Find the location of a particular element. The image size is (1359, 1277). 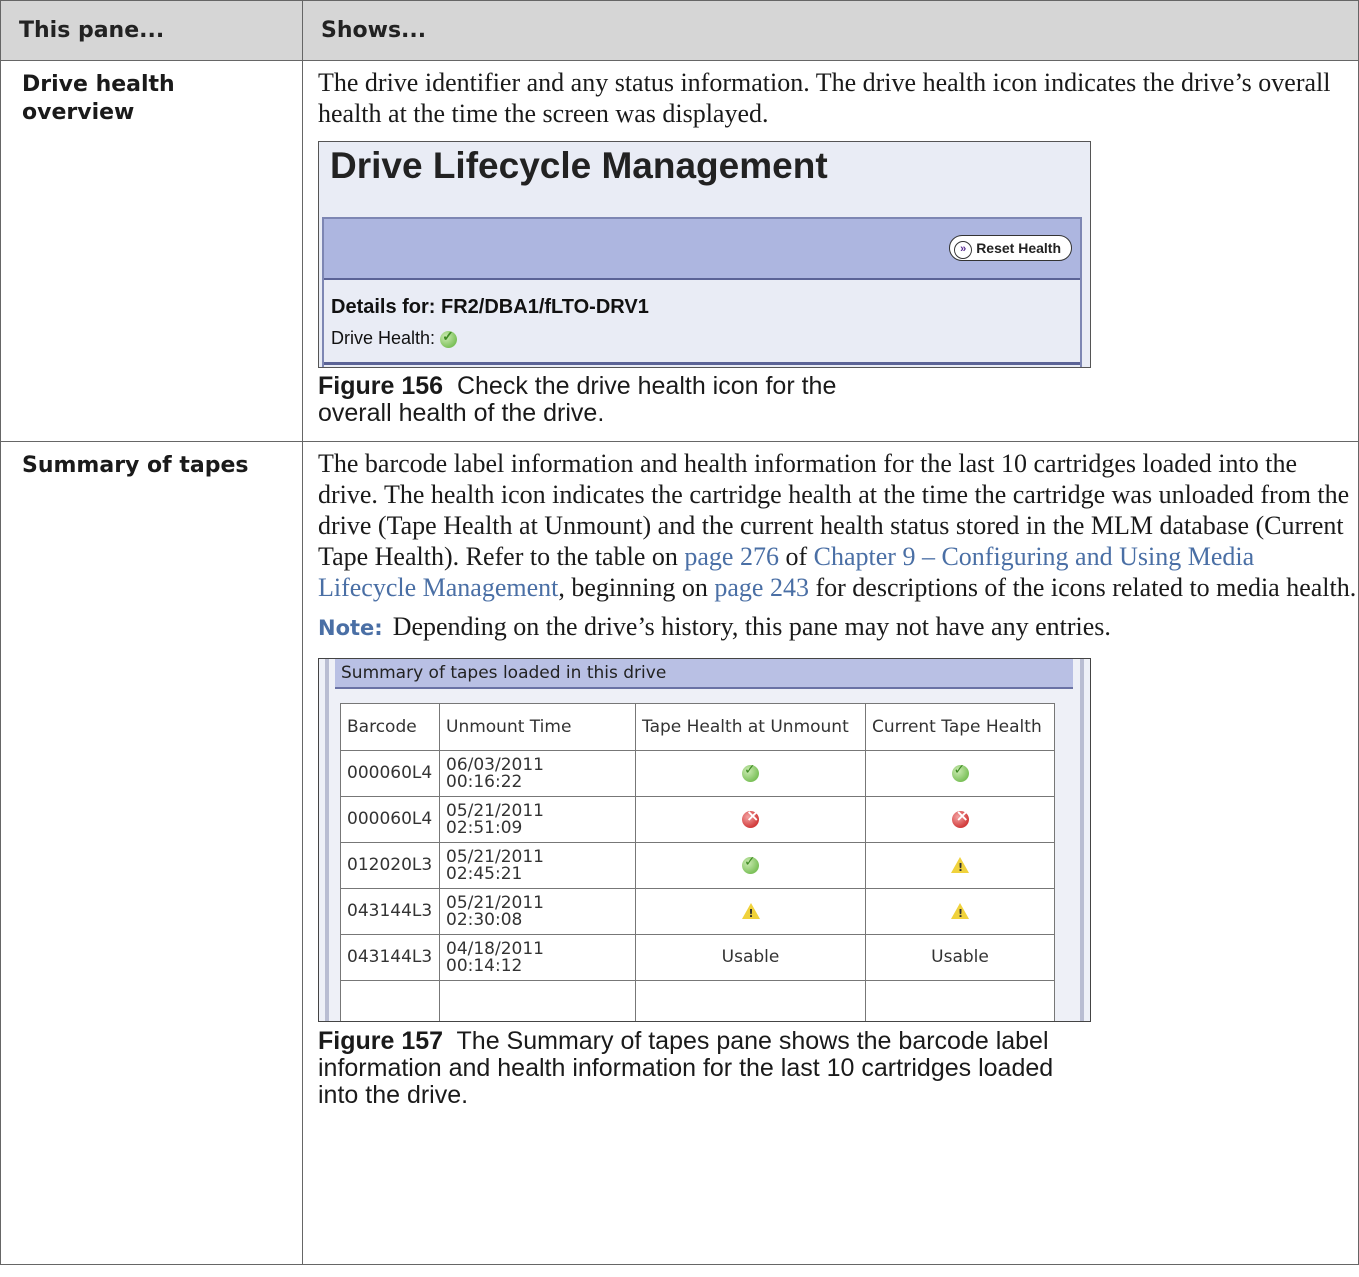

barcode-cell is located at coordinates (390, 1000).